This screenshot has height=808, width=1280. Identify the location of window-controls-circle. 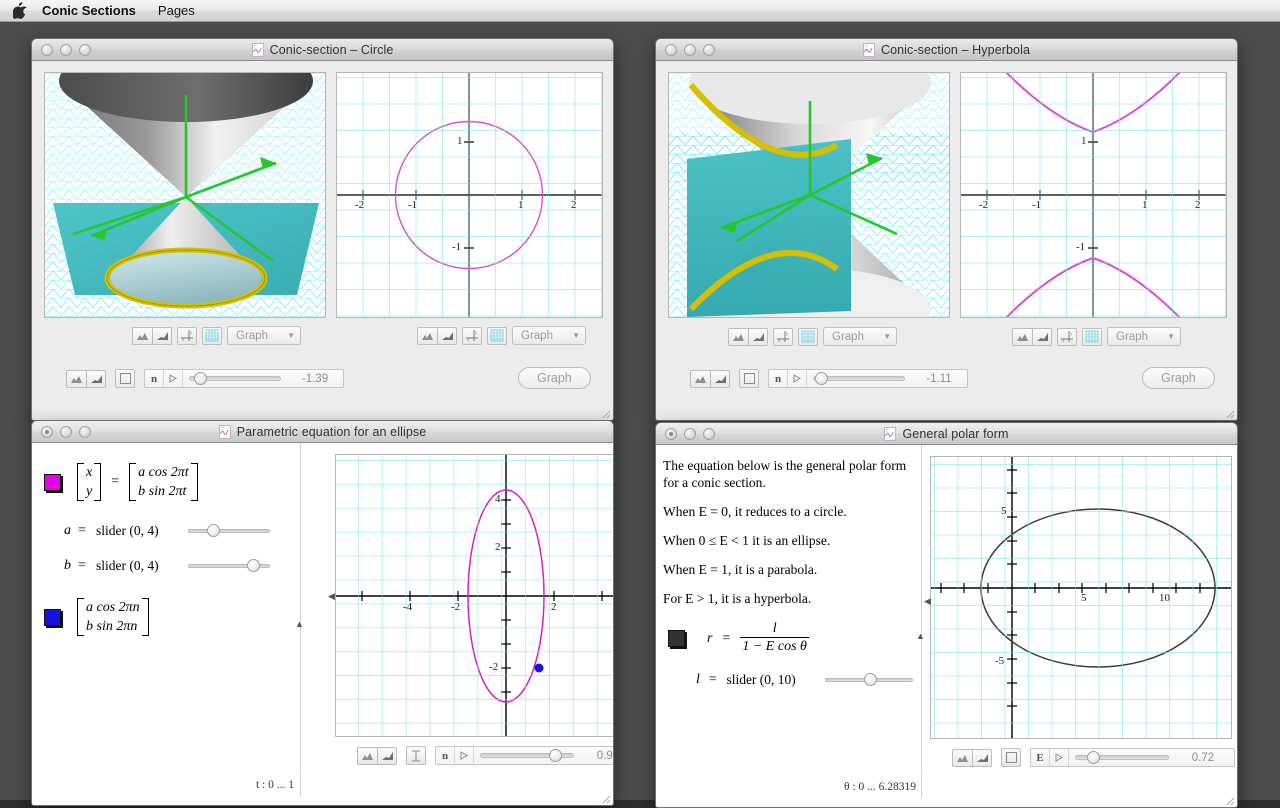
(61, 49).